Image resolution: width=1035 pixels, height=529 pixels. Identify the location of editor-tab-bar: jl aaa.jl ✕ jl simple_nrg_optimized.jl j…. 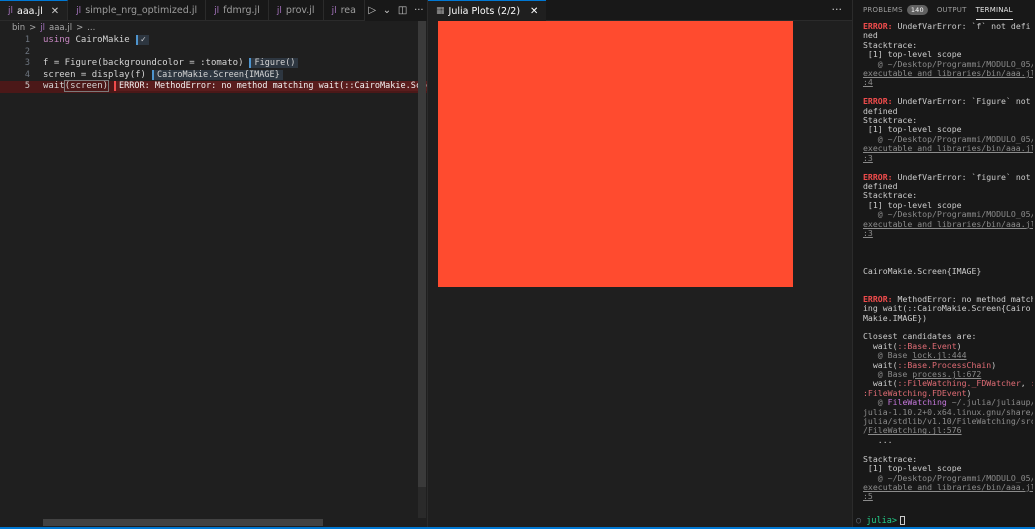
(213, 10).